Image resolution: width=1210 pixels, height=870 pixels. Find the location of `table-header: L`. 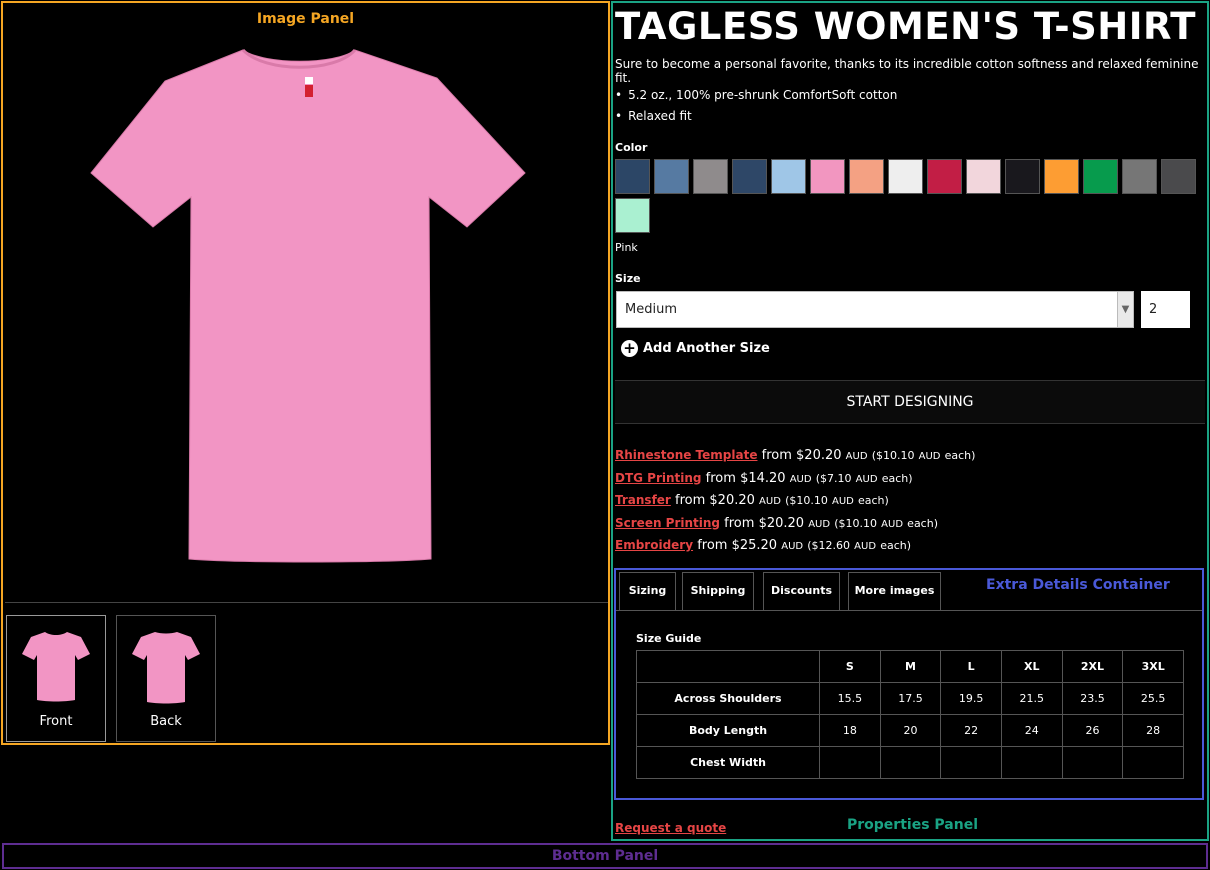

table-header: L is located at coordinates (971, 666).